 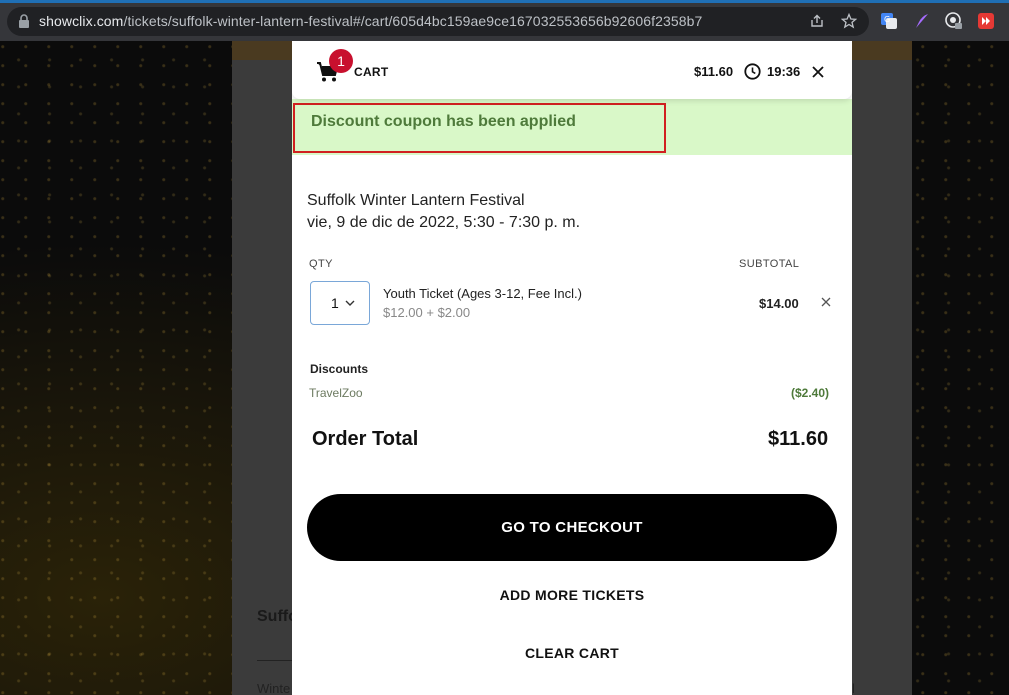 What do you see at coordinates (714, 71) in the screenshot?
I see `header-cart-total: $11.60` at bounding box center [714, 71].